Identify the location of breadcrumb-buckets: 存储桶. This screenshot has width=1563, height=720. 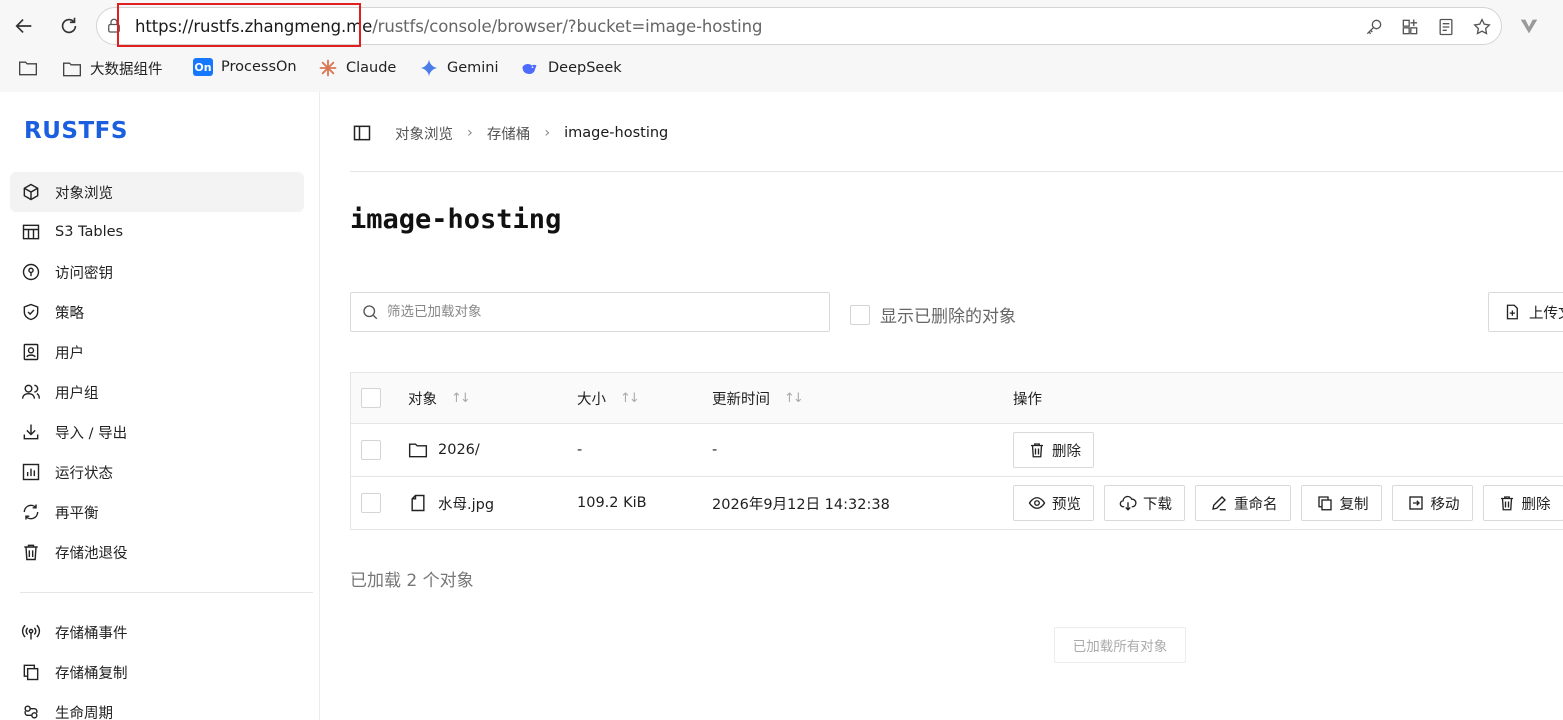
(509, 133).